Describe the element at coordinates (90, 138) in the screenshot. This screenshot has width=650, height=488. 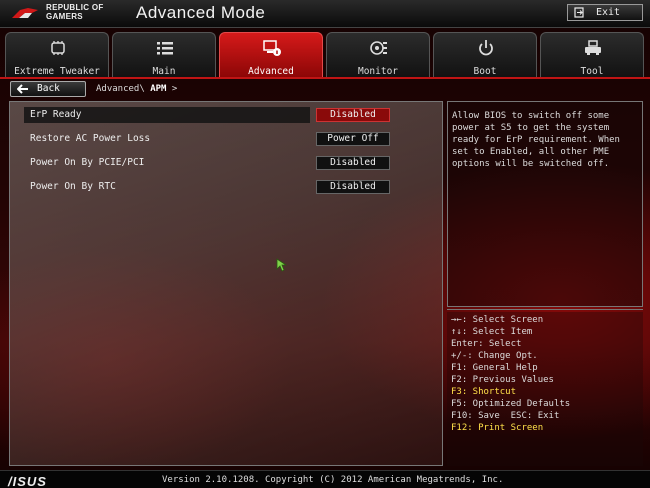
I see `setting-label: Restore AC Power Loss` at that location.